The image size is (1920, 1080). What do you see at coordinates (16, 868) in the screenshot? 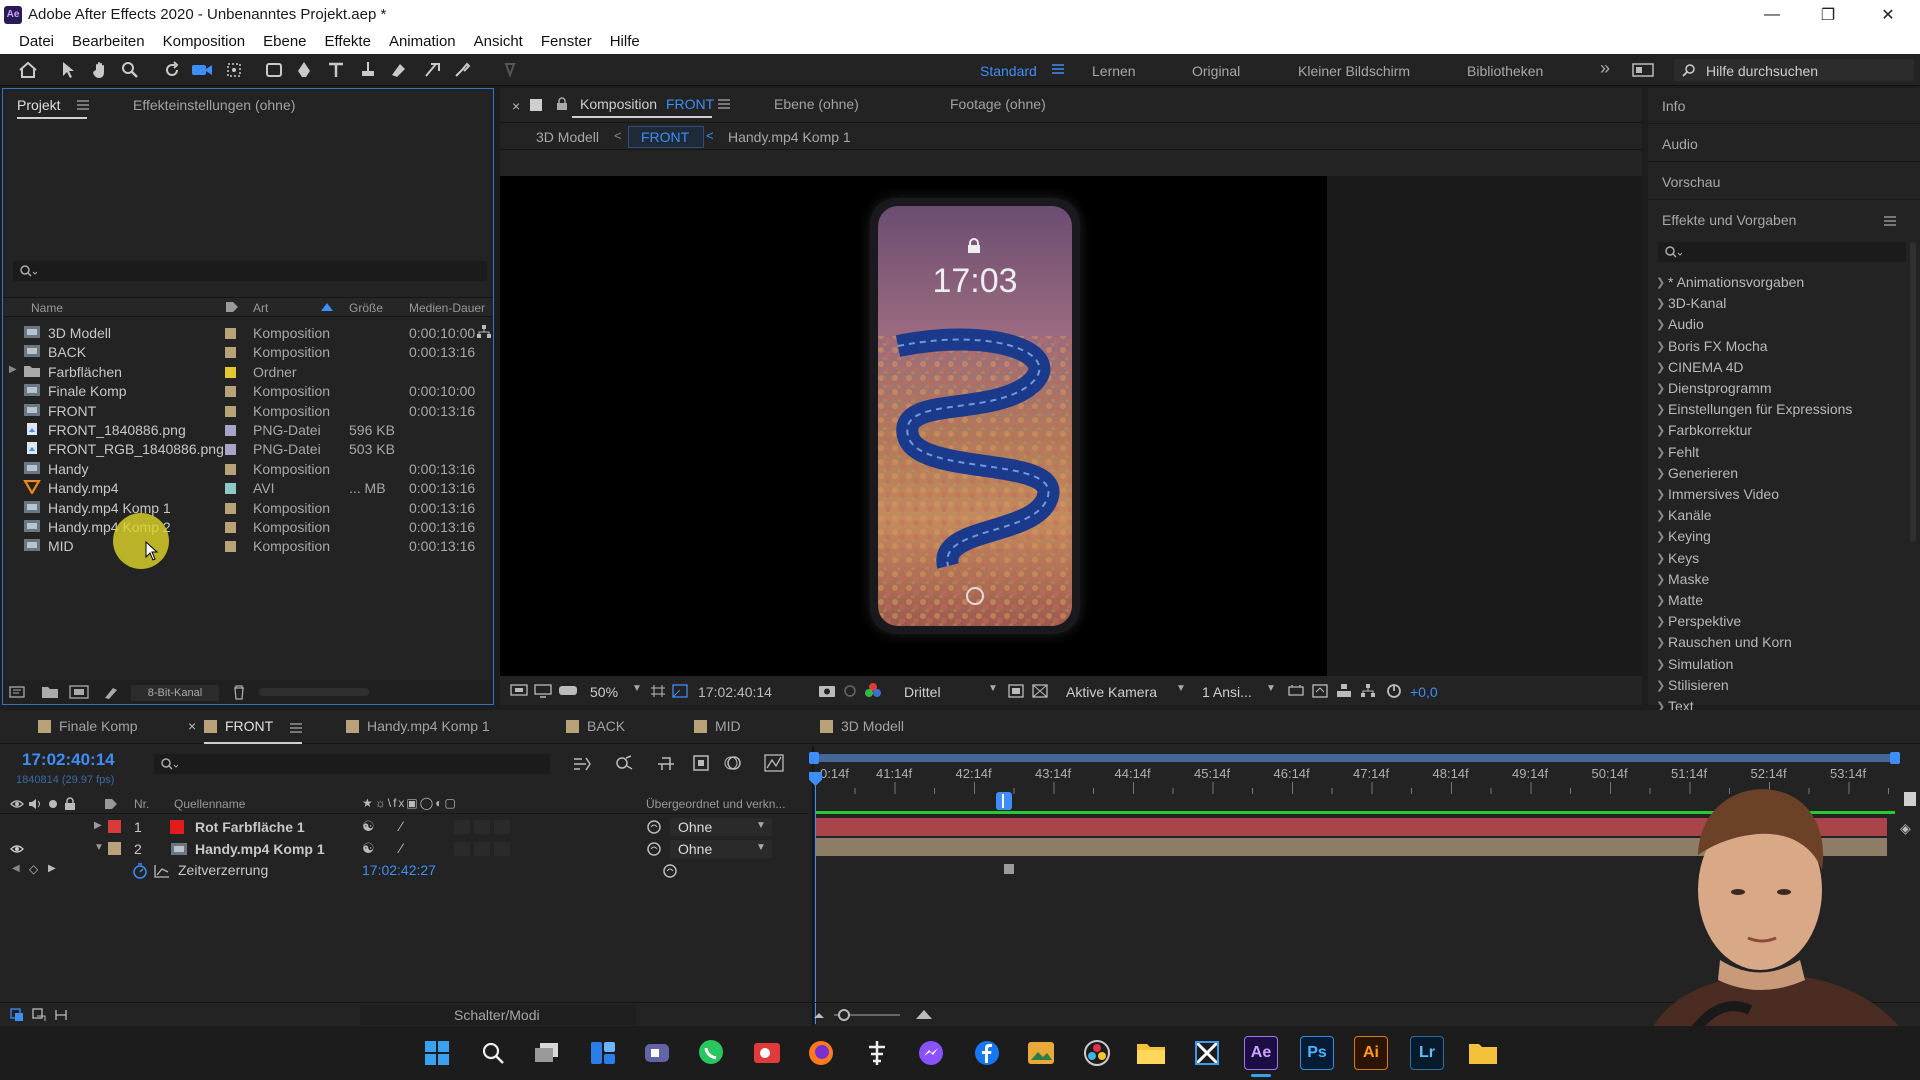
I see `prev-keyframe-icon: ◀` at bounding box center [16, 868].